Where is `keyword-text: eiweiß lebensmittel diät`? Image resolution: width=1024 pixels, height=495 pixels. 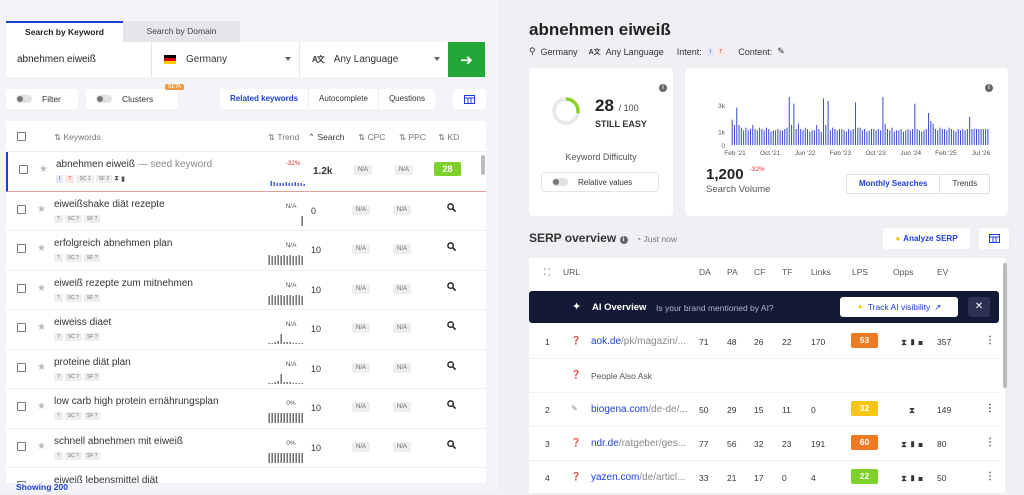
keyword-text: eiweiß lebensmittel diät is located at coordinates (106, 479).